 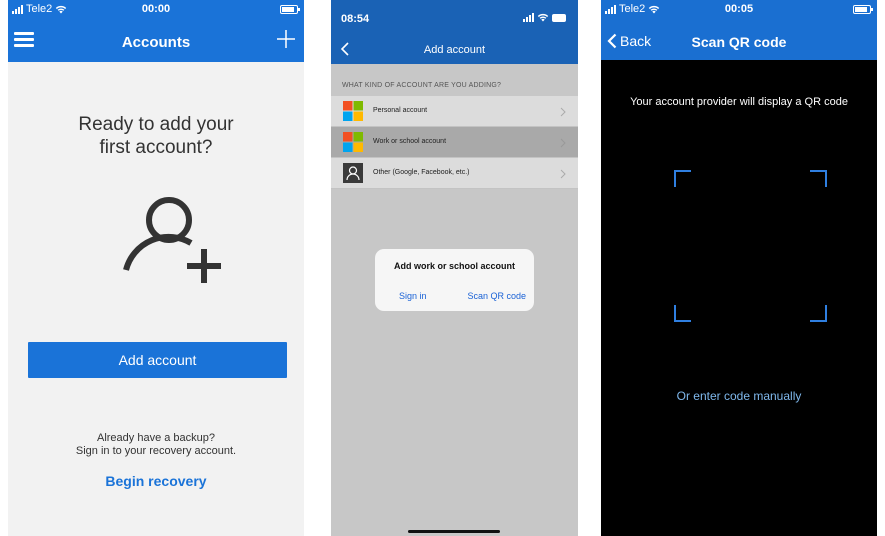 I want to click on qr-scan-frame, so click(x=750, y=246).